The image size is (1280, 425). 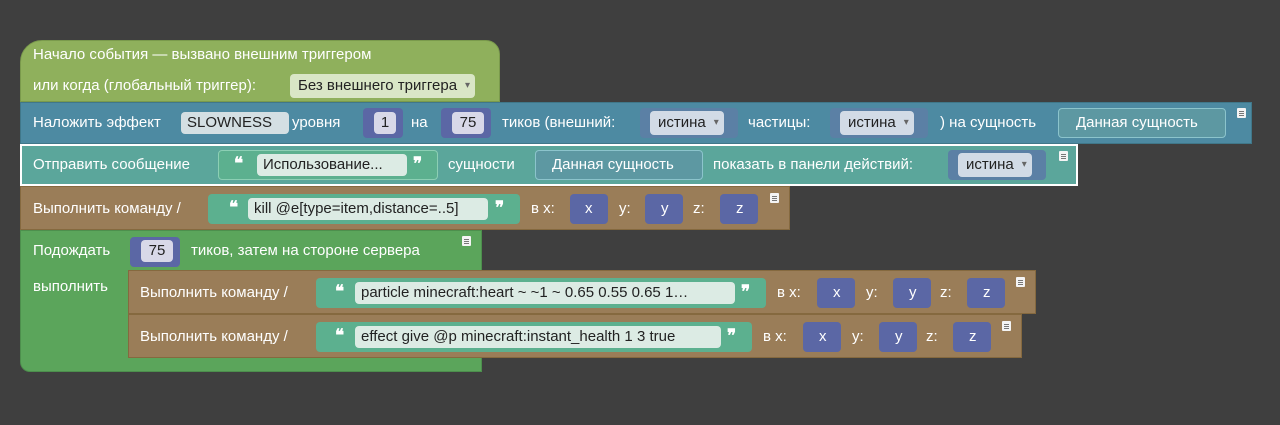 What do you see at coordinates (559, 122) in the screenshot?
I see `potion-label-4: тиков (внешний:` at bounding box center [559, 122].